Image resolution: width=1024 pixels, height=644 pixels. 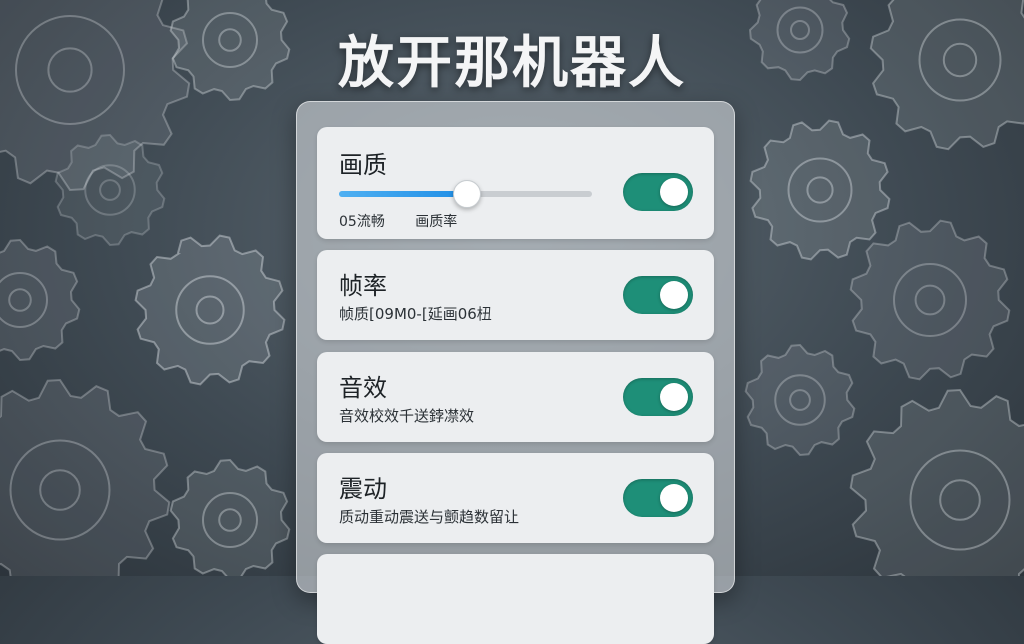 I want to click on setting-subtitle-framerate: 帧质[09M0-[延画06杻, so click(x=415, y=314).